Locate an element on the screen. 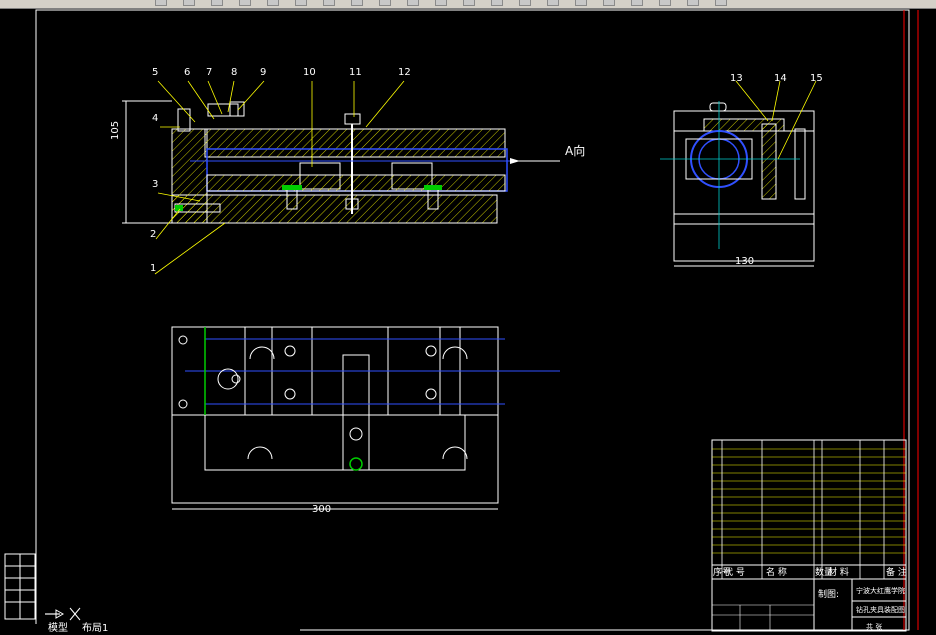 This screenshot has width=936, height=635. side-width-dimension: 130 is located at coordinates (744, 261).